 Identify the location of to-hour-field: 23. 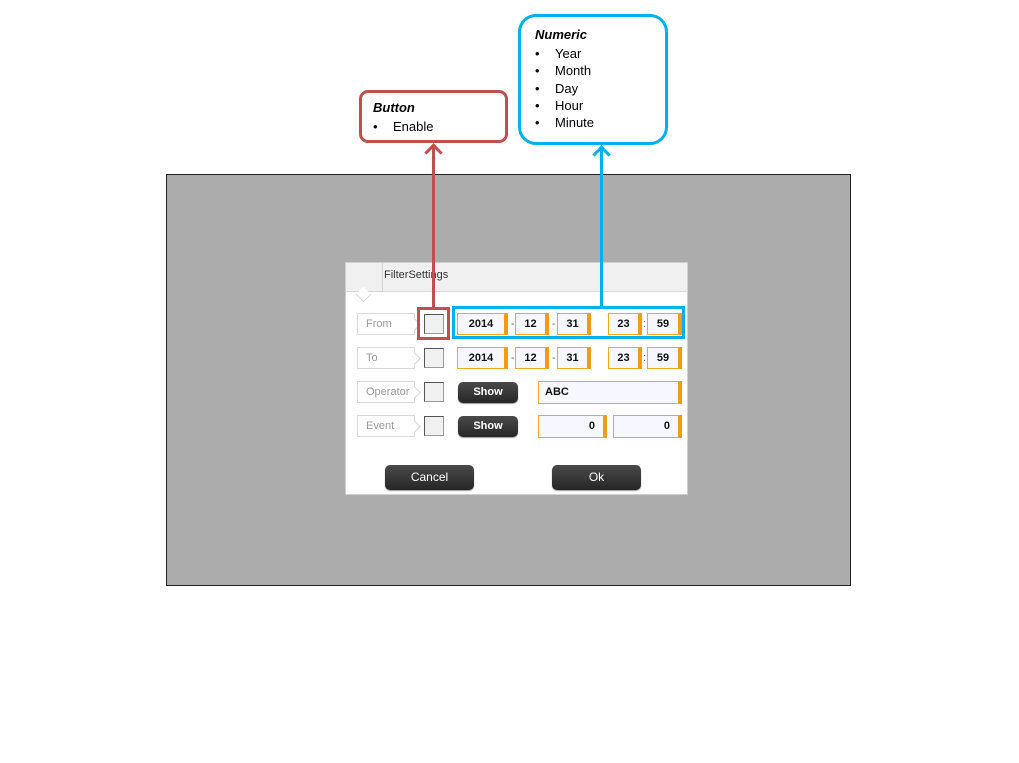
(625, 358).